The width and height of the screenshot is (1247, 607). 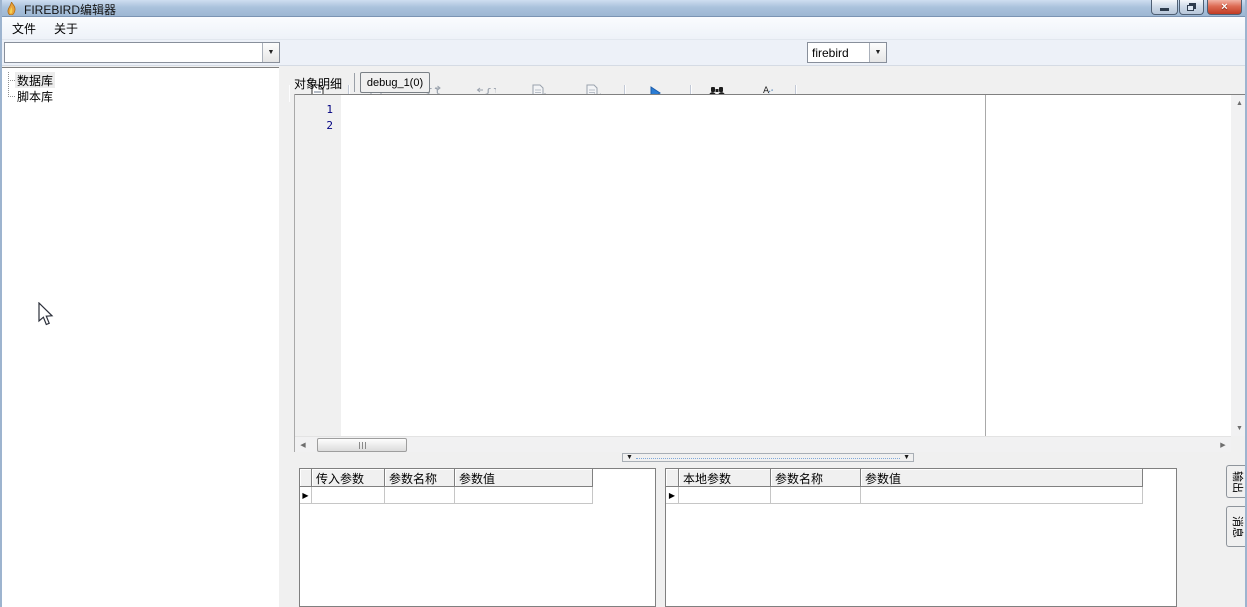 I want to click on minimize-icon, so click(x=1164, y=9).